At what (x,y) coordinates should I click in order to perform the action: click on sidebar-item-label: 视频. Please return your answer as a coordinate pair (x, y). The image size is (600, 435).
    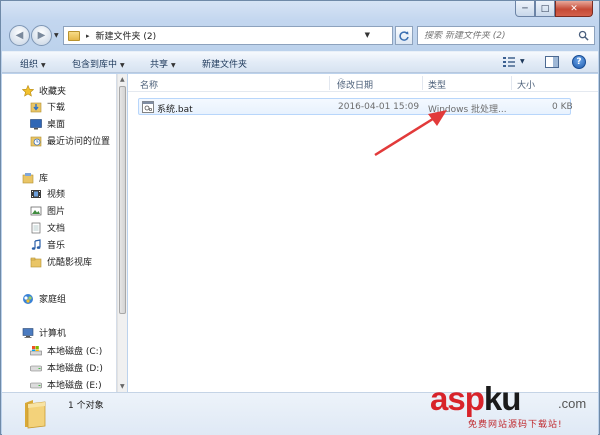
    Looking at the image, I should click on (56, 195).